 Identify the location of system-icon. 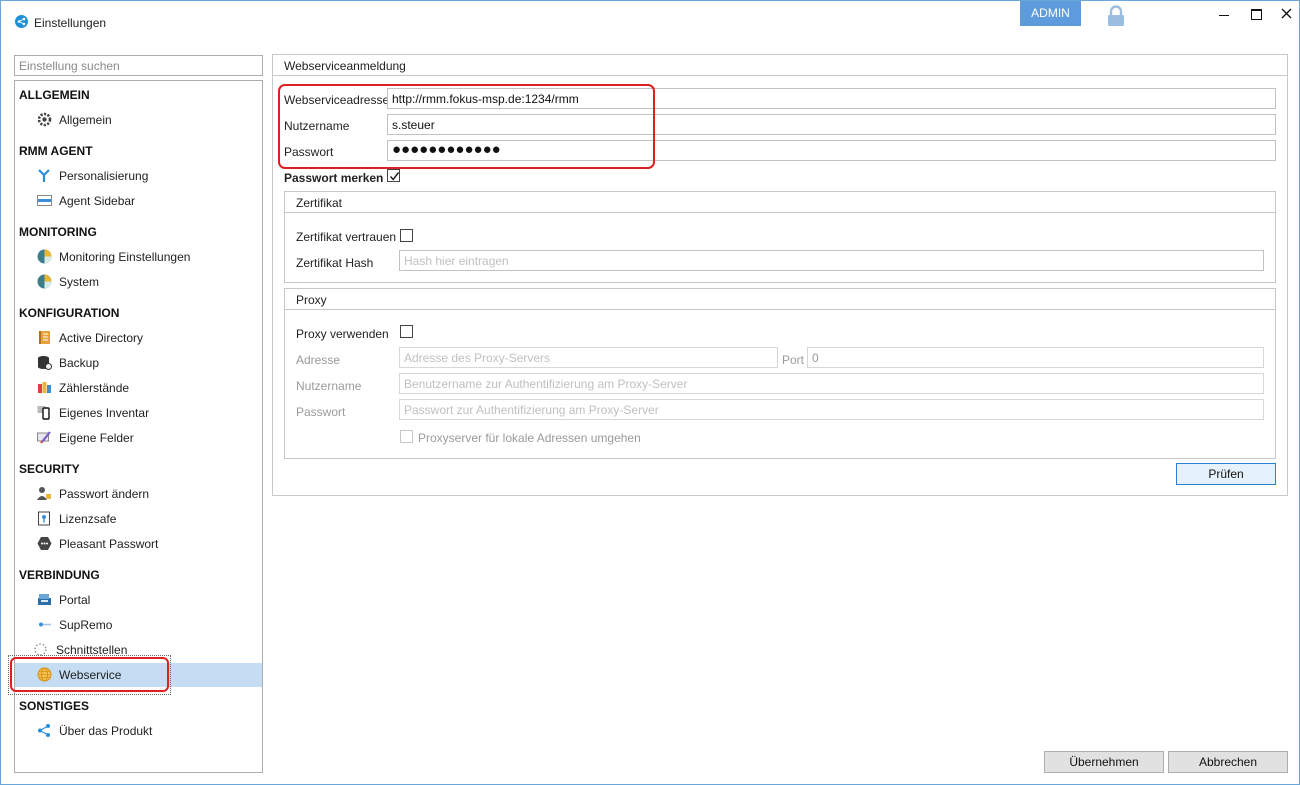
(44, 281).